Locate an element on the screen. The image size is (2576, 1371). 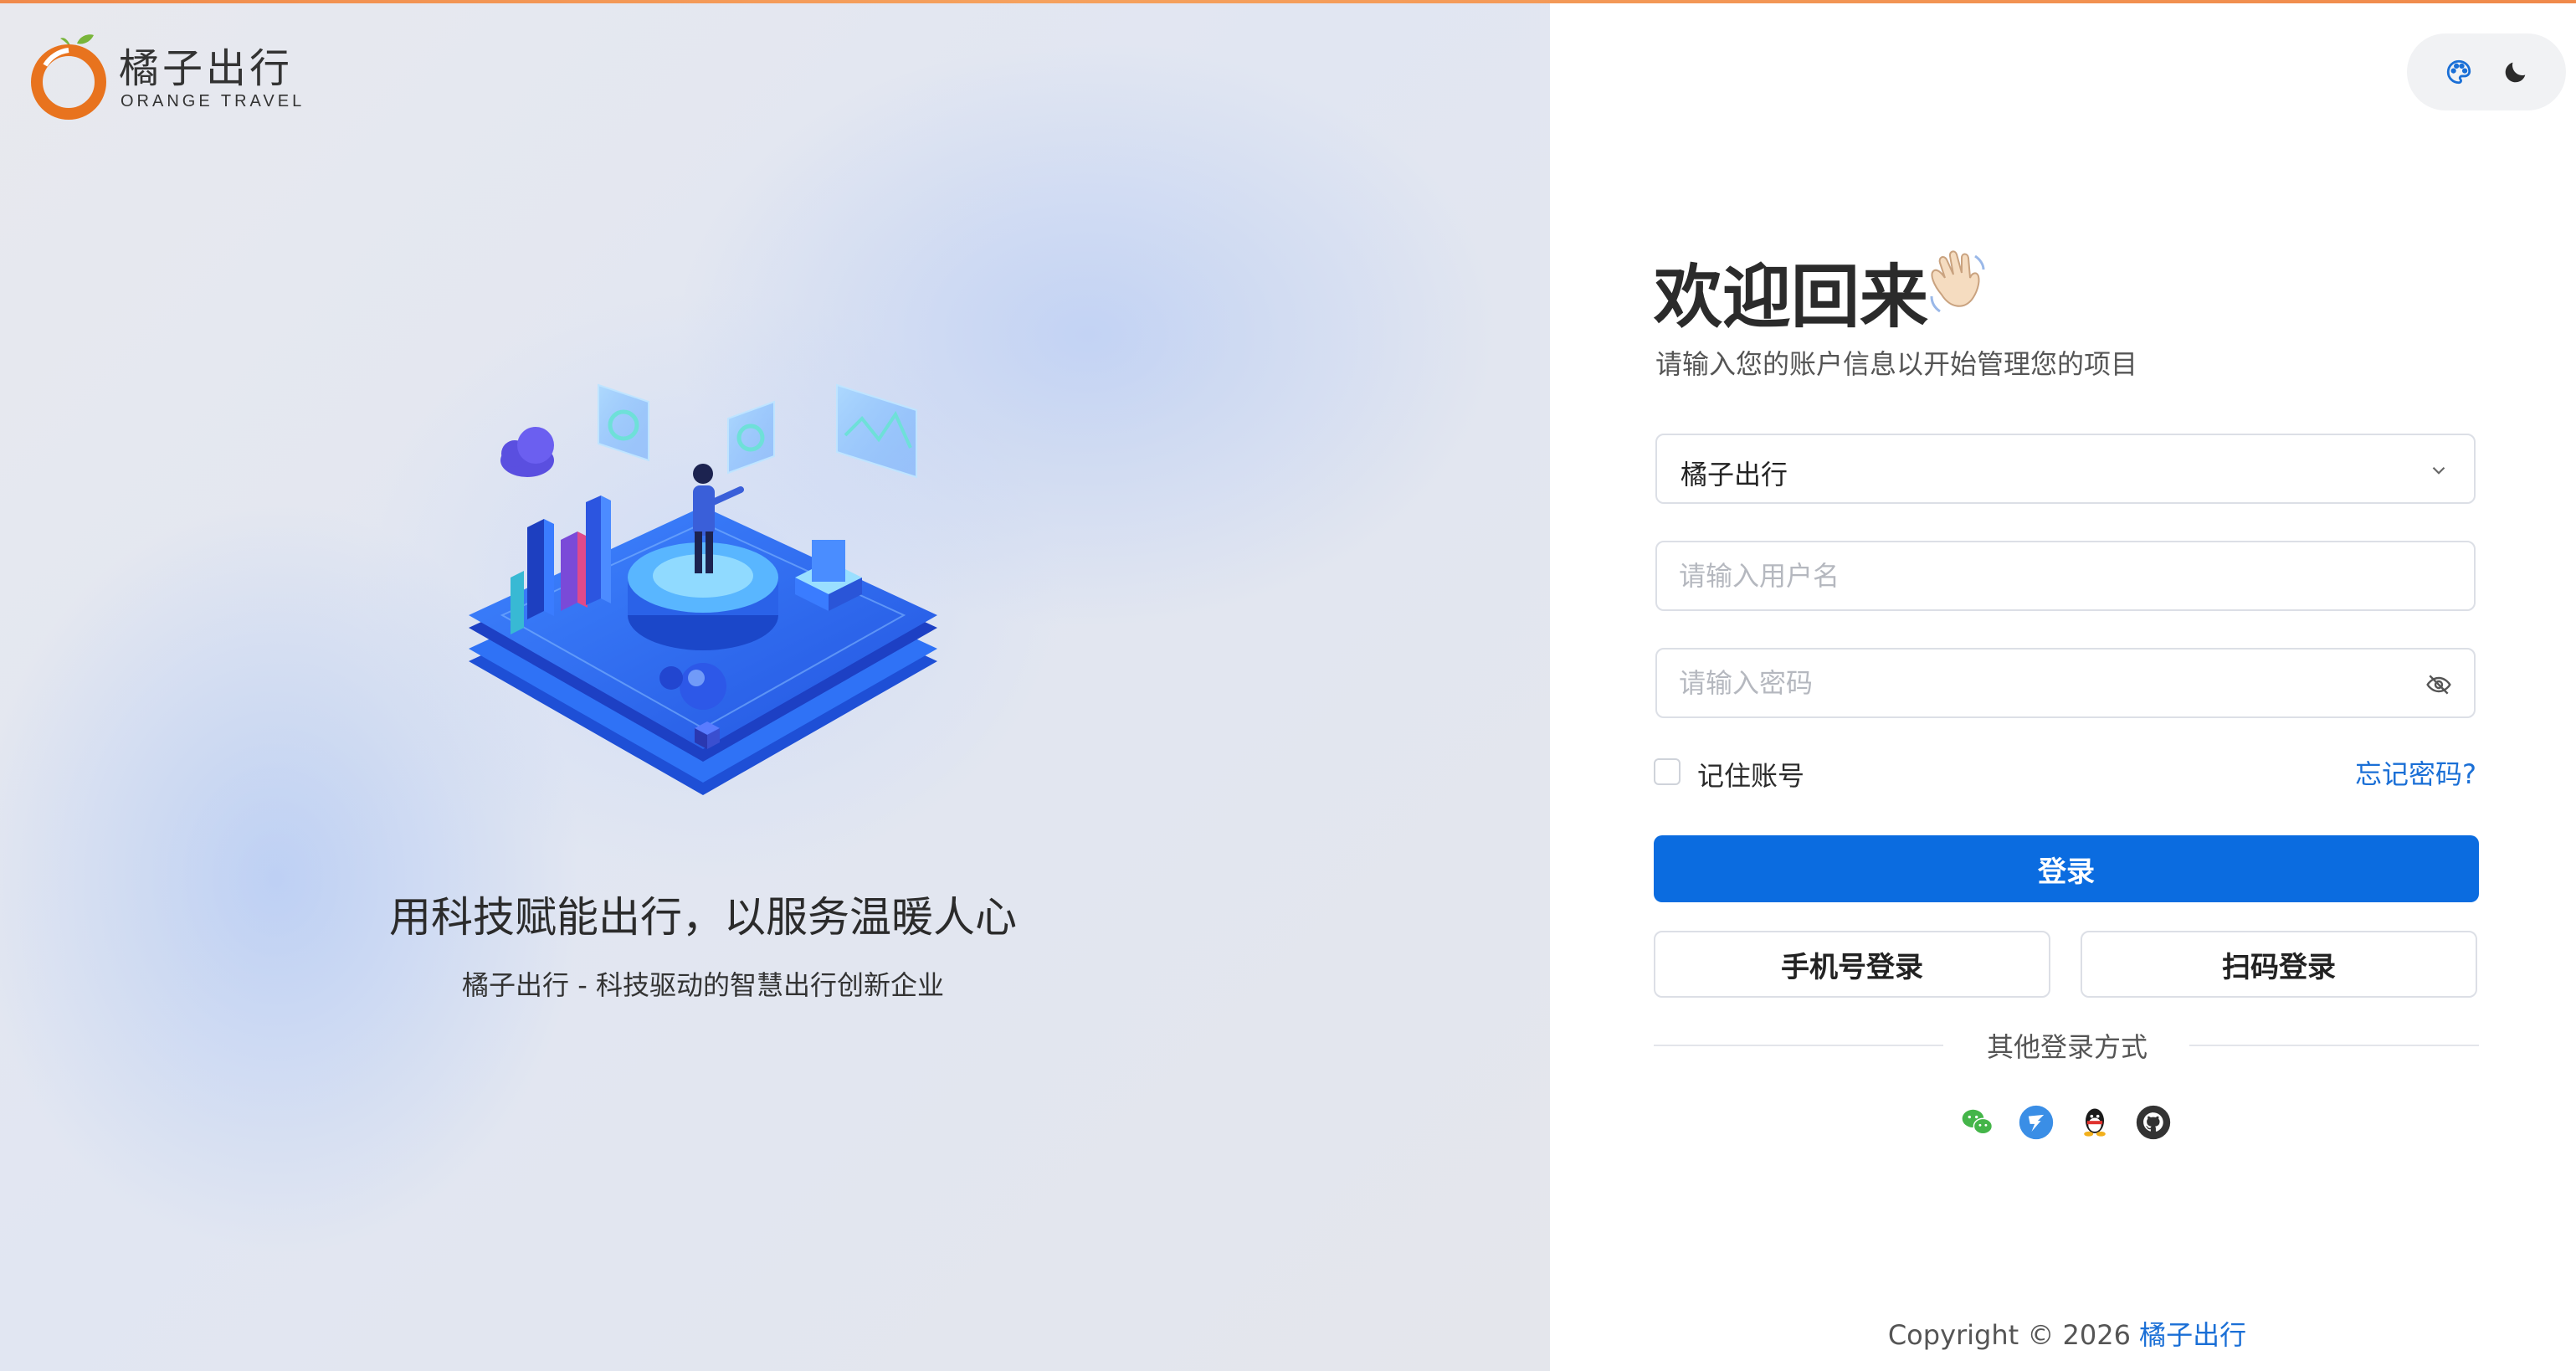
username-input is located at coordinates (2047, 576).